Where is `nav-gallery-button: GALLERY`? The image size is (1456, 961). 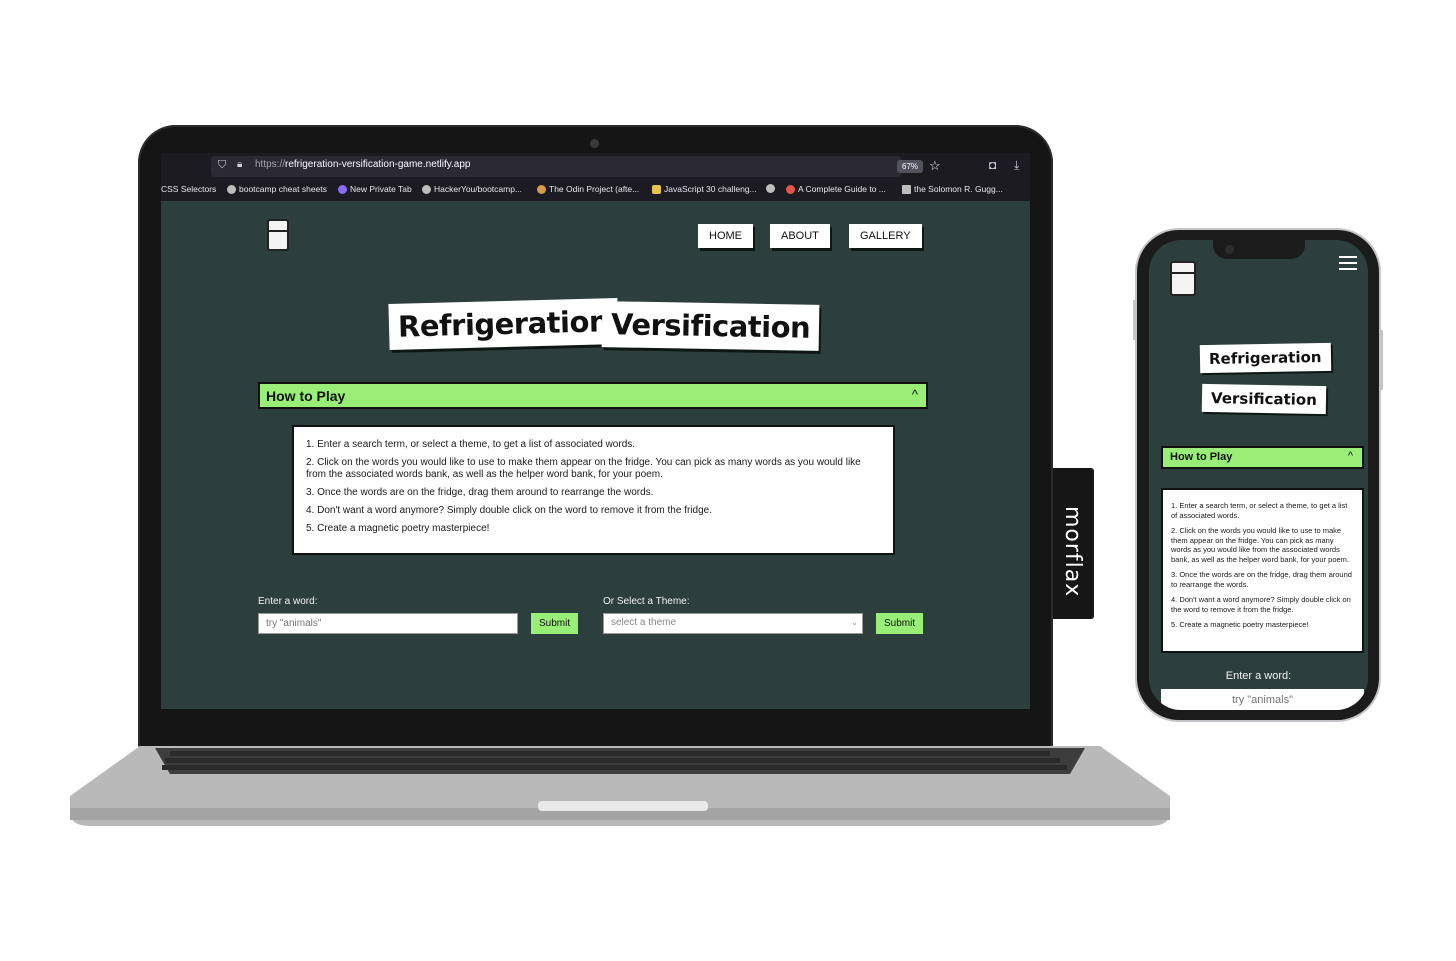 nav-gallery-button: GALLERY is located at coordinates (885, 236).